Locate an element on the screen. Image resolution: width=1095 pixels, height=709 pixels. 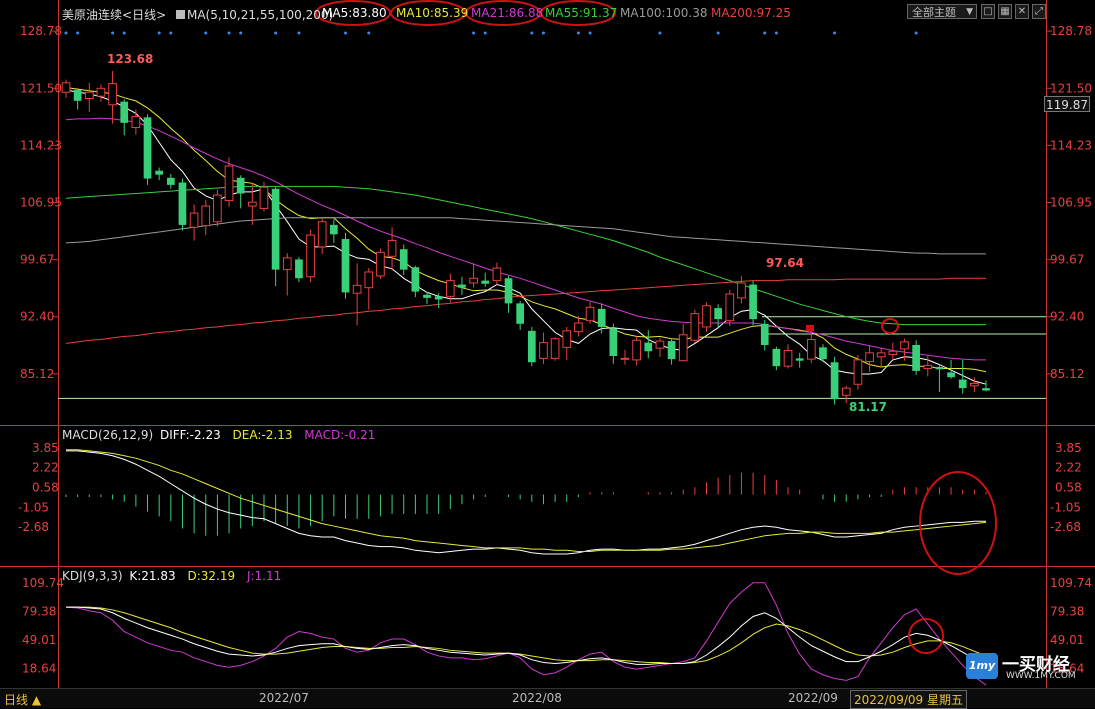
kdj-label: KDJ(9,3,3) is located at coordinates (92, 576).